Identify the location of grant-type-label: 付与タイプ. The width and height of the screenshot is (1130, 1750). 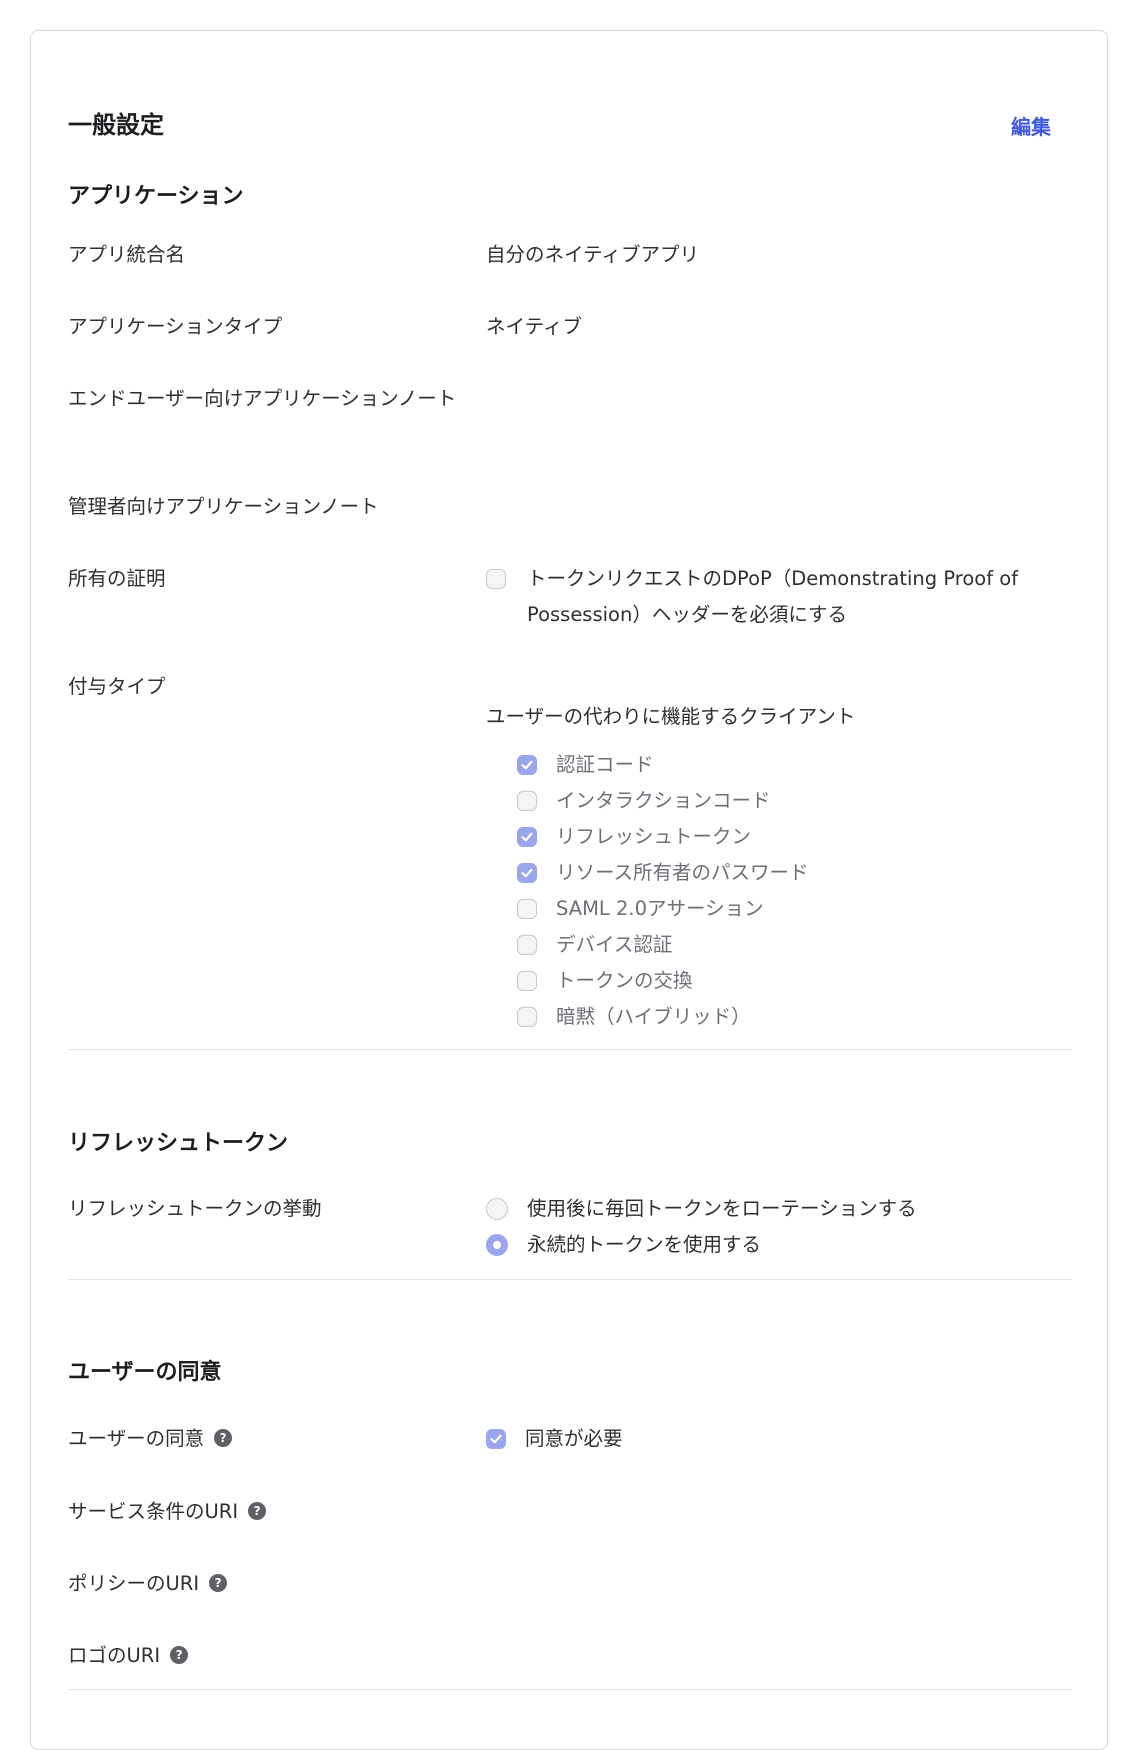
(117, 686).